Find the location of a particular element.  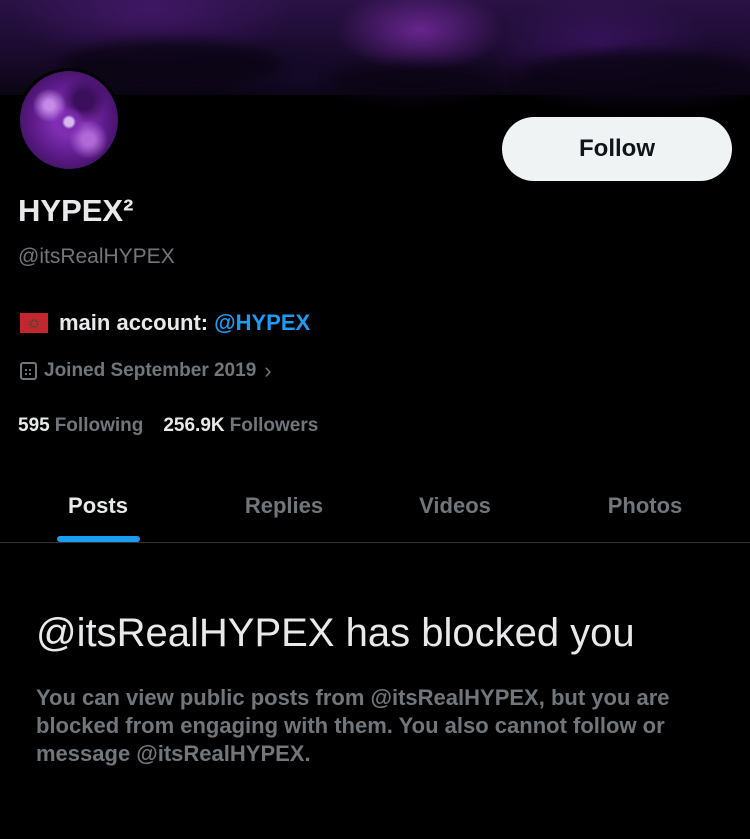

blocked-title: @itsRealHYPEX has blocked you is located at coordinates (335, 633).